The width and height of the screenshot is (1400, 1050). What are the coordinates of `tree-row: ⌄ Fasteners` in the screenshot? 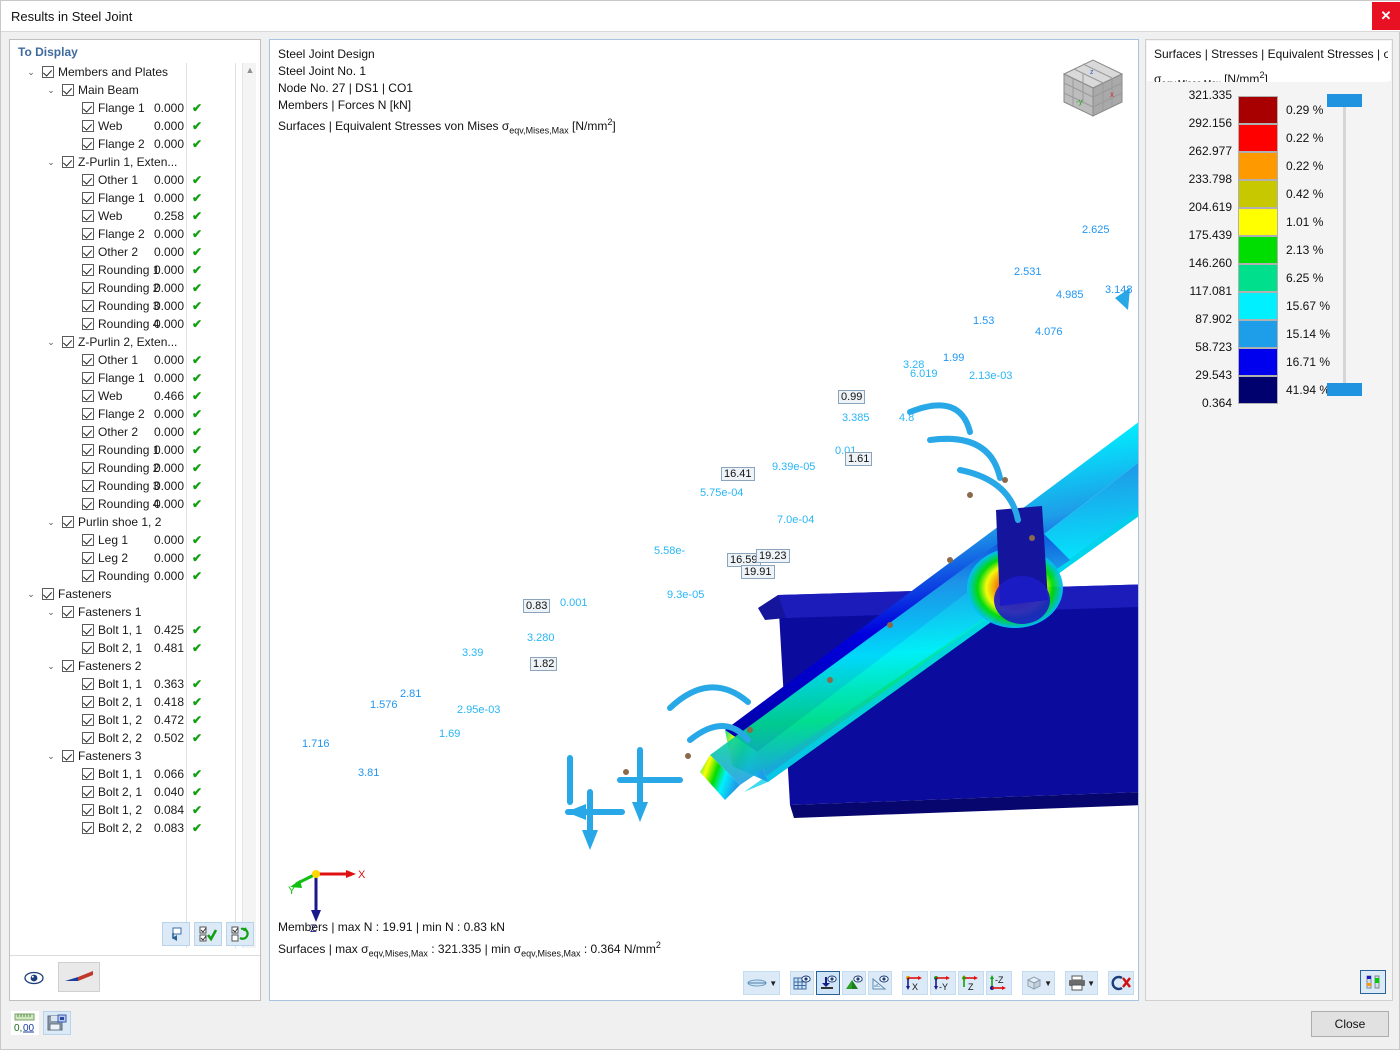 It's located at (136, 594).